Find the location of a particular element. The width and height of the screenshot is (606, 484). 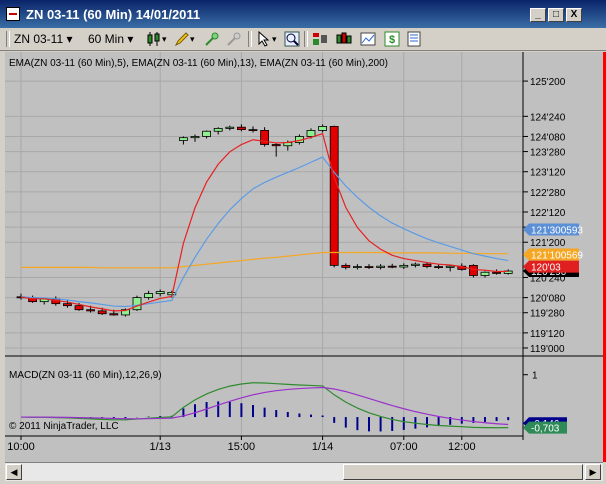

y-tick-label: 119'280 is located at coordinates (547, 314).